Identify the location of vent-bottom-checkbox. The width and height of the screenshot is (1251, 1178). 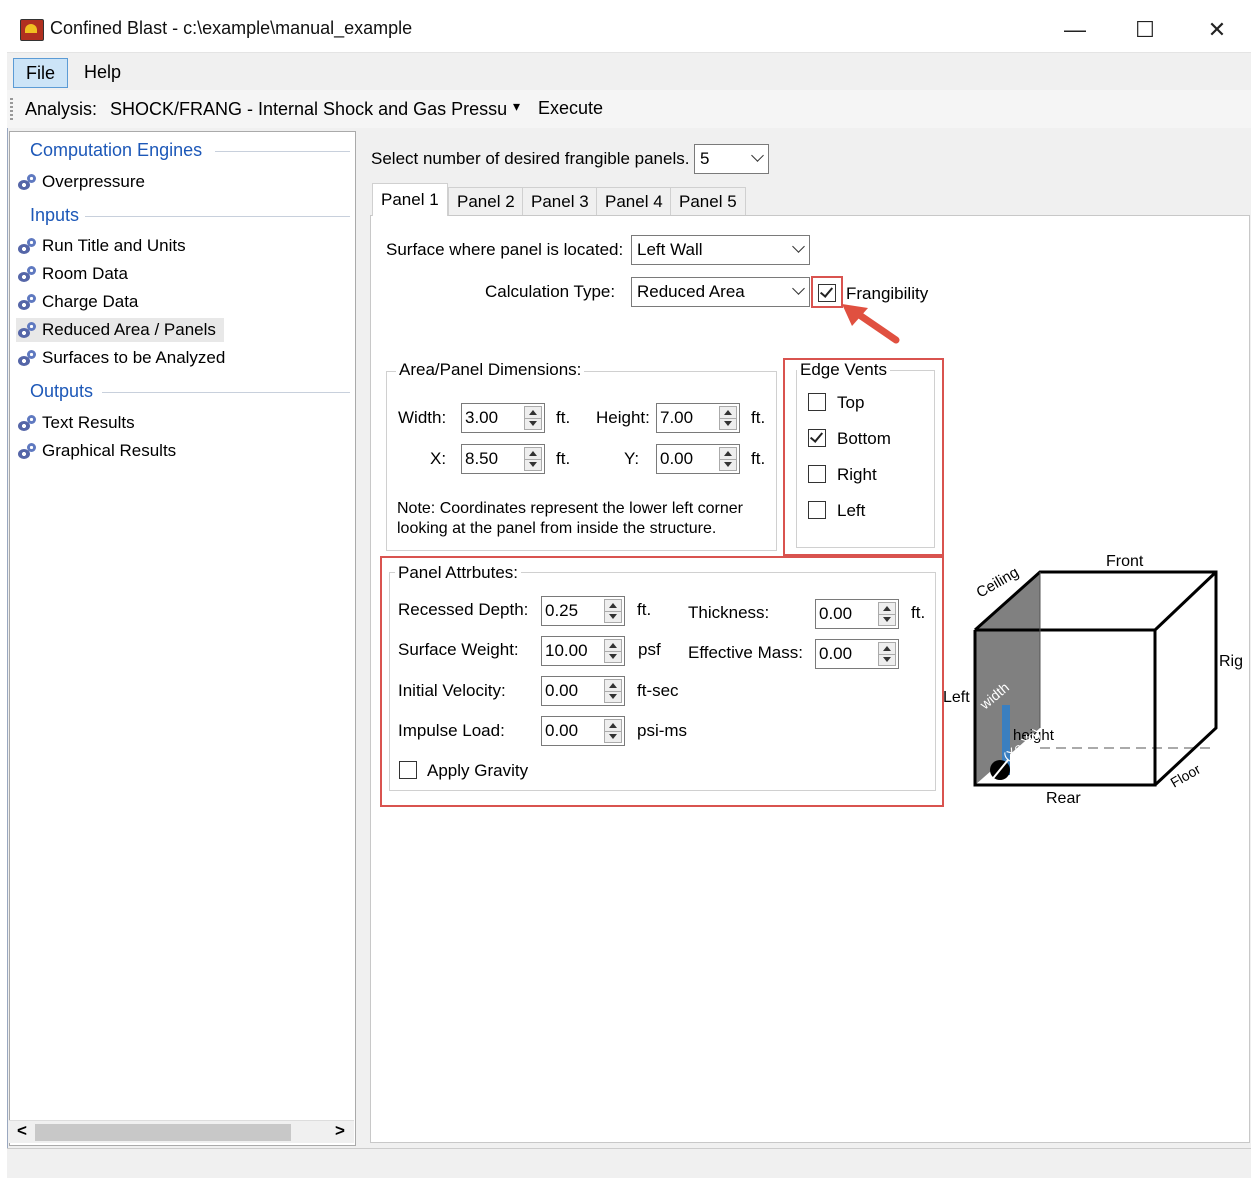
(817, 438).